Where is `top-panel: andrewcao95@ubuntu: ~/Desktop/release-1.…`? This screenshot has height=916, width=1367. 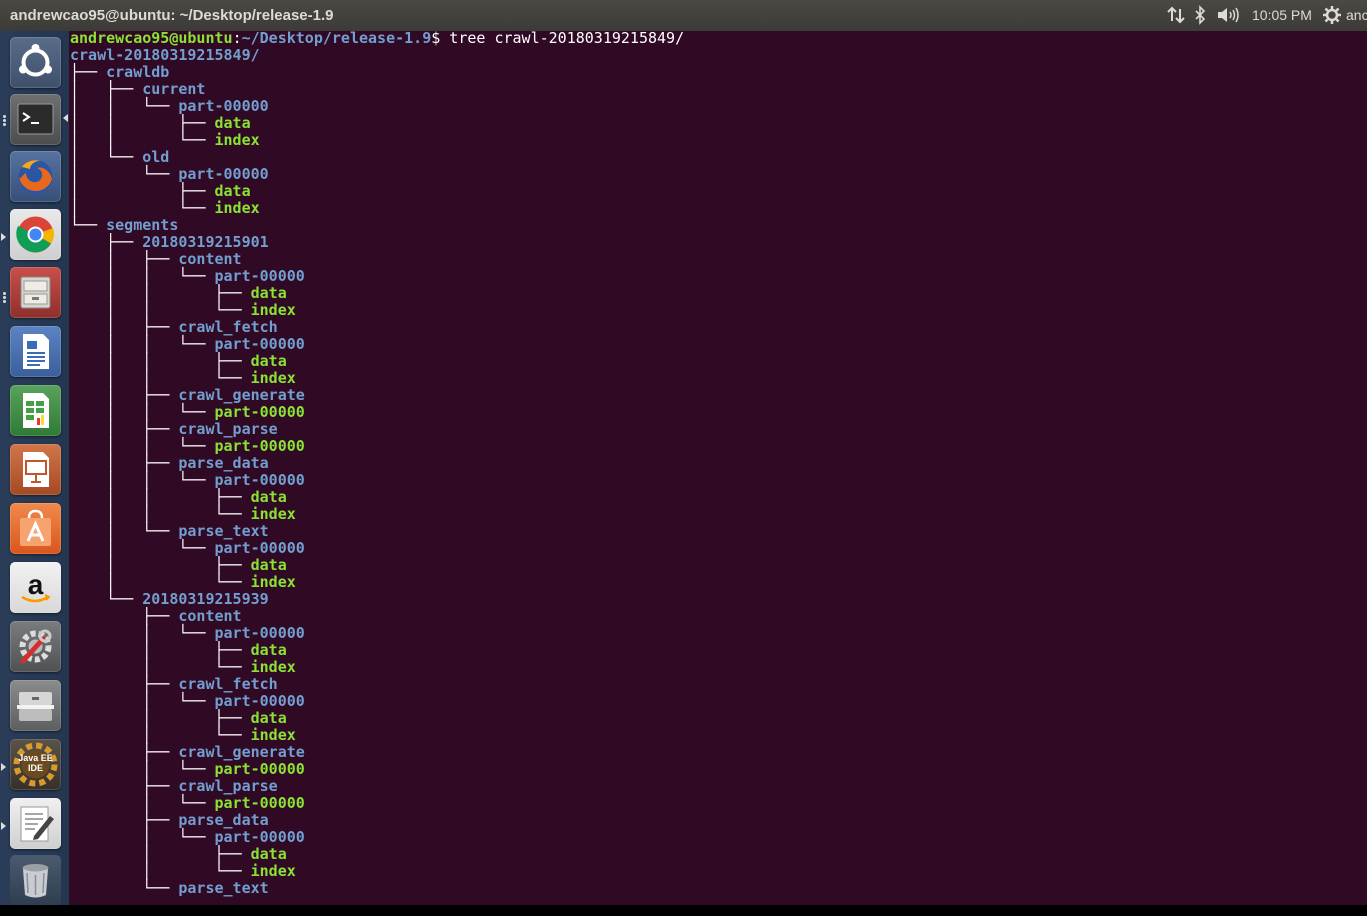 top-panel: andrewcao95@ubuntu: ~/Desktop/release-1.… is located at coordinates (683, 15).